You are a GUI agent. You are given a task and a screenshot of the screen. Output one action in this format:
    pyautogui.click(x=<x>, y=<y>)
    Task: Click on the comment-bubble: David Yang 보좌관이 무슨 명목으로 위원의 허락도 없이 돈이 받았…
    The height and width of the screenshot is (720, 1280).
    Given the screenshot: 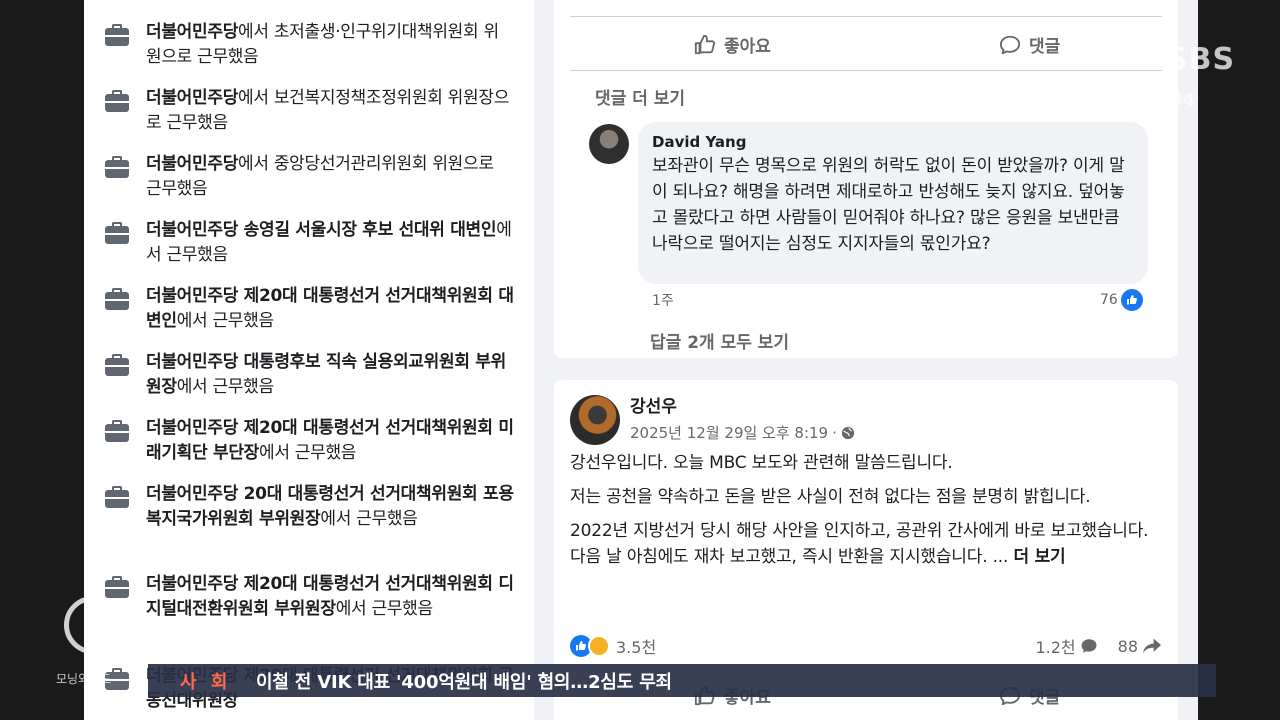 What is the action you would take?
    pyautogui.click(x=893, y=203)
    